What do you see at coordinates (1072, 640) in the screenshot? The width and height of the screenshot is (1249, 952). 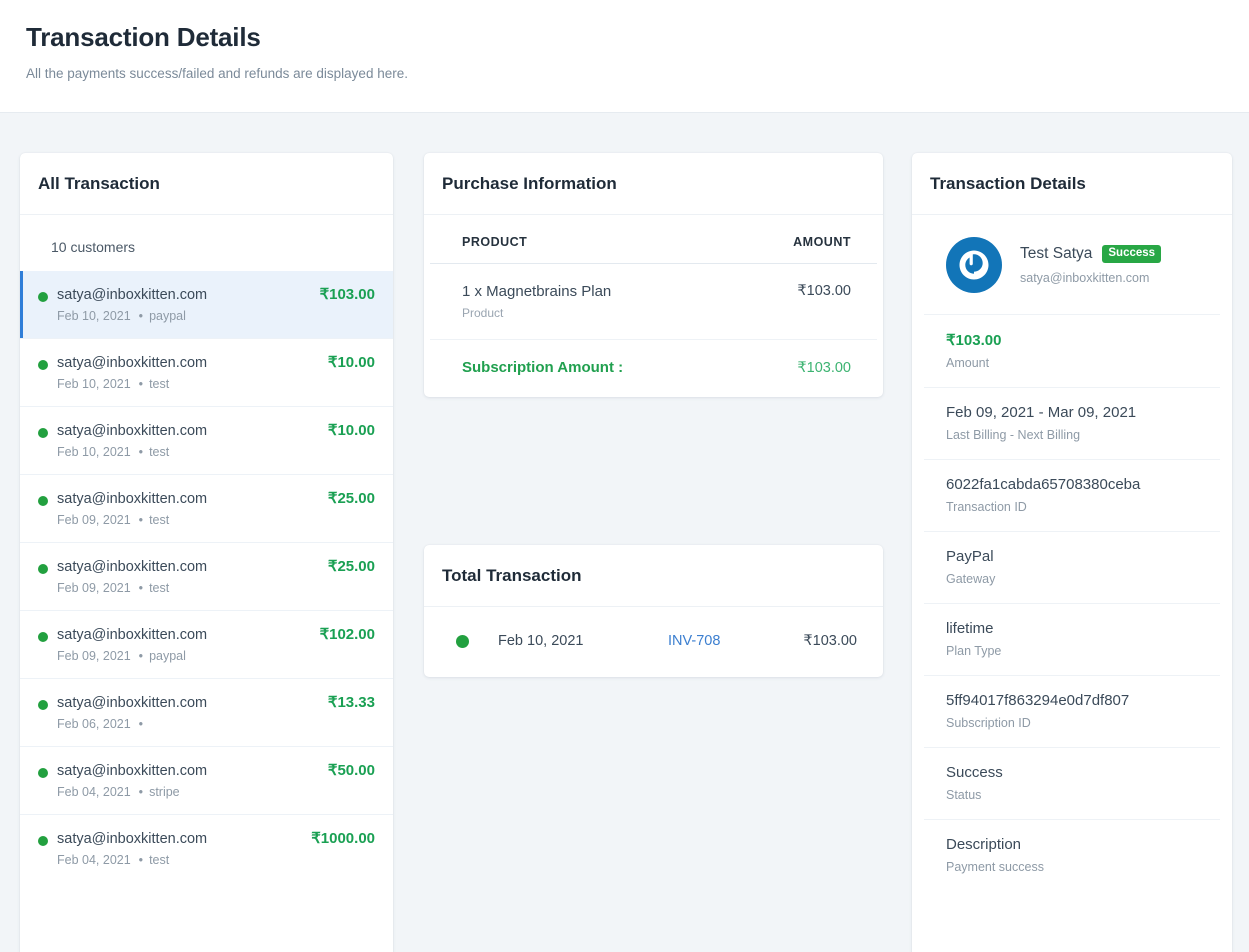 I see `transaction-detail-row: lifetime Plan Type` at bounding box center [1072, 640].